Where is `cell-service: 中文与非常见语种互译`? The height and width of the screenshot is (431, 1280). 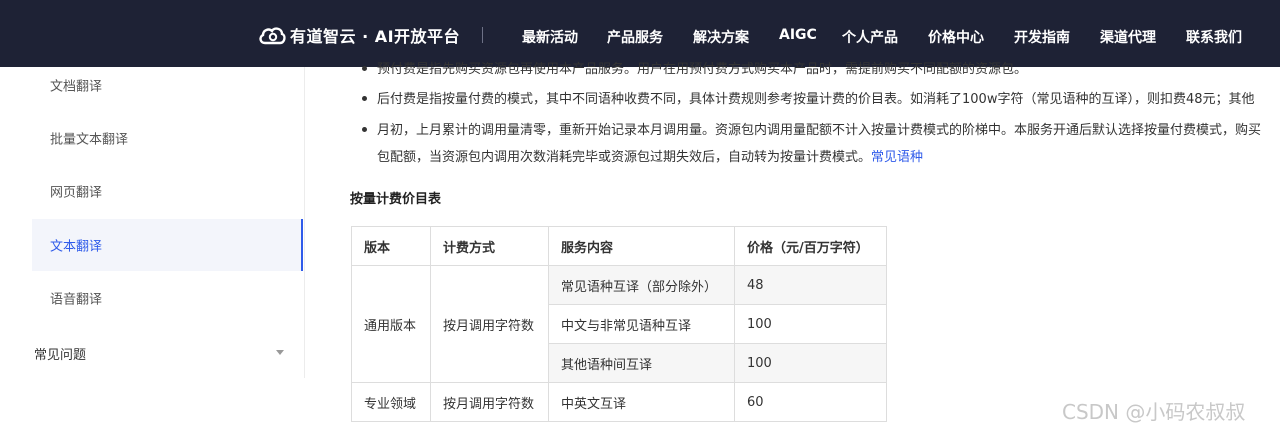 cell-service: 中文与非常见语种互译 is located at coordinates (641, 324).